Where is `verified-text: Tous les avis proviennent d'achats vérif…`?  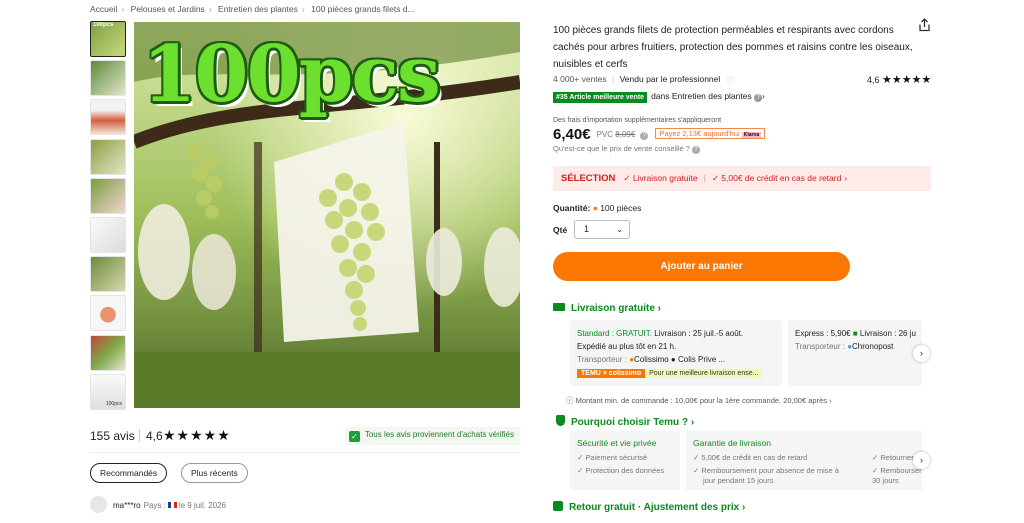 verified-text: Tous les avis proviennent d'achats vérif… is located at coordinates (439, 434).